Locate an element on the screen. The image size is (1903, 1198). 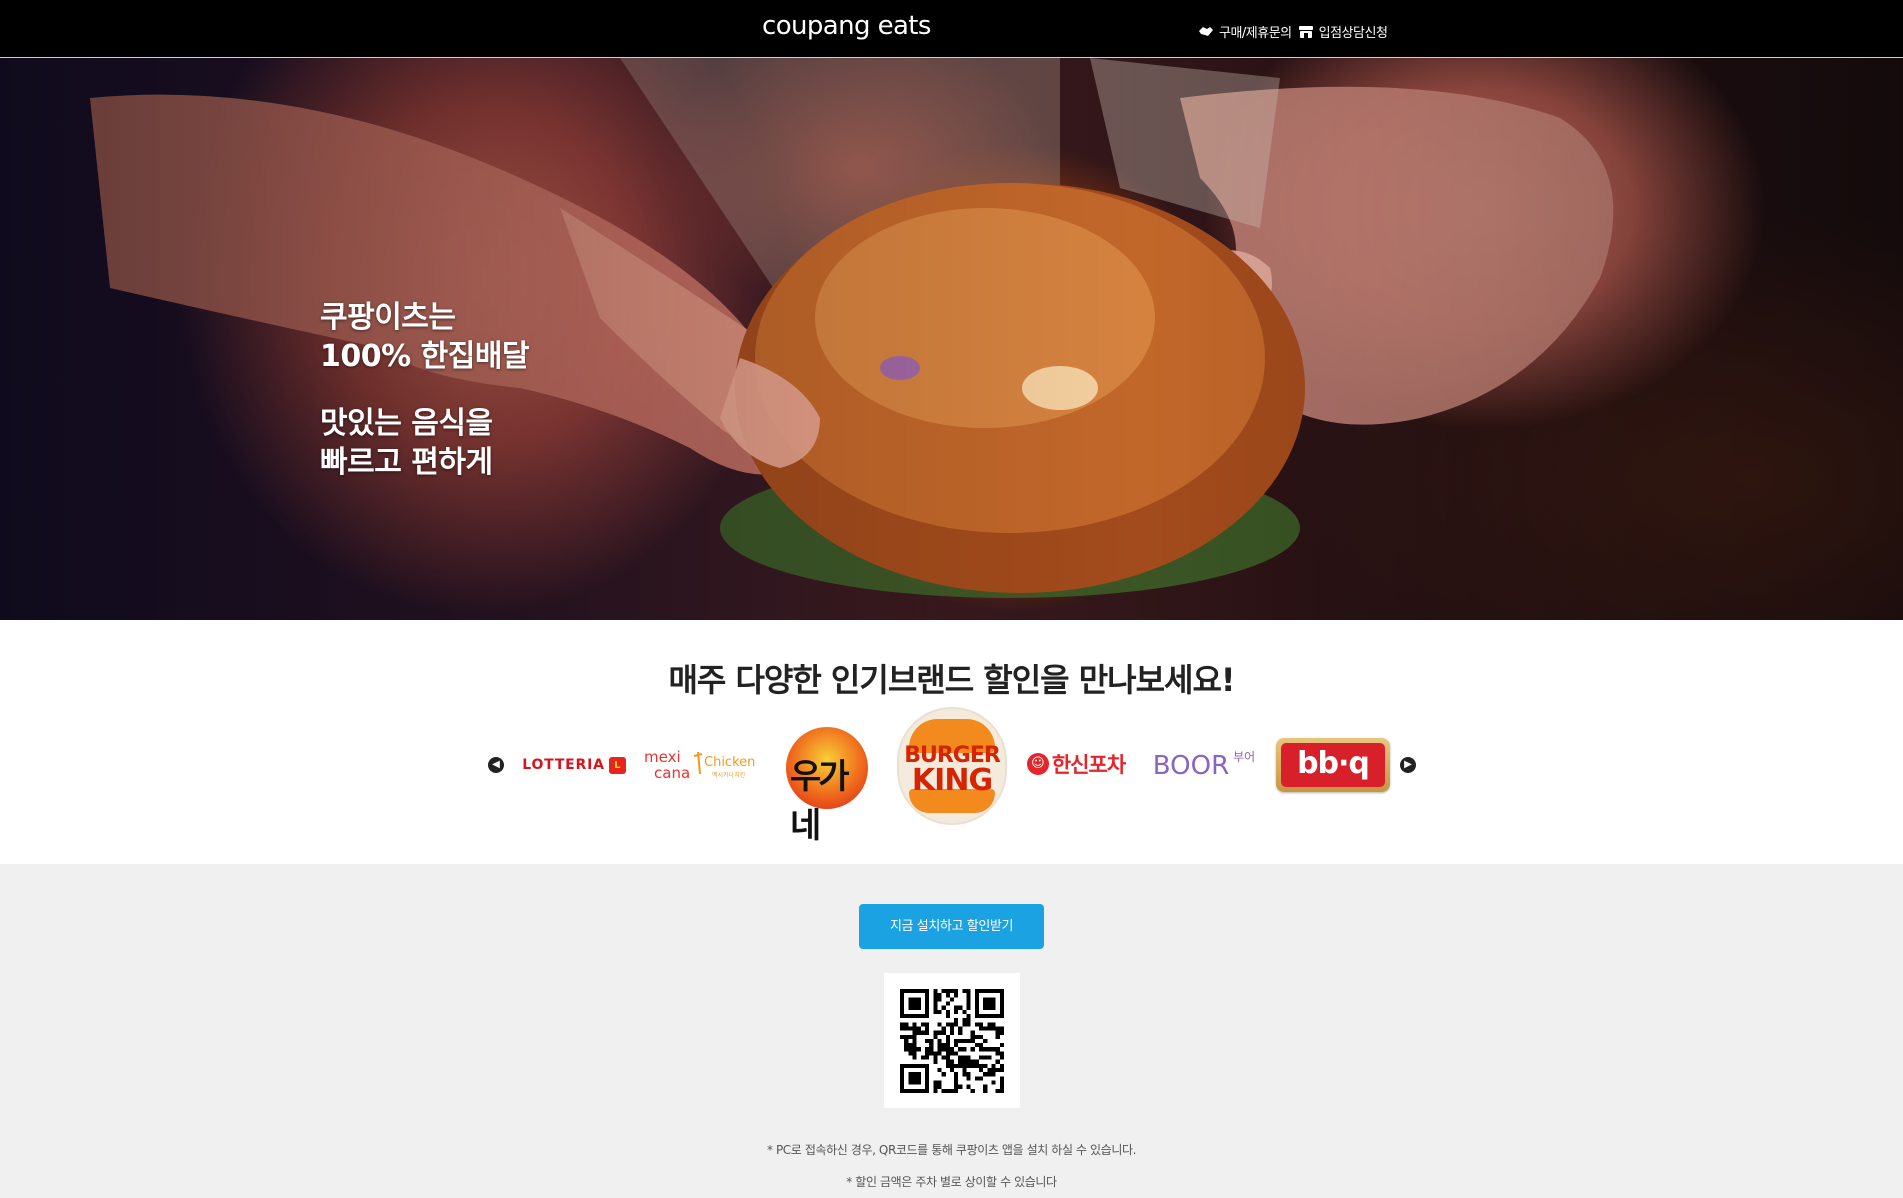
brand-bbq: bb·q is located at coordinates (1333, 765).